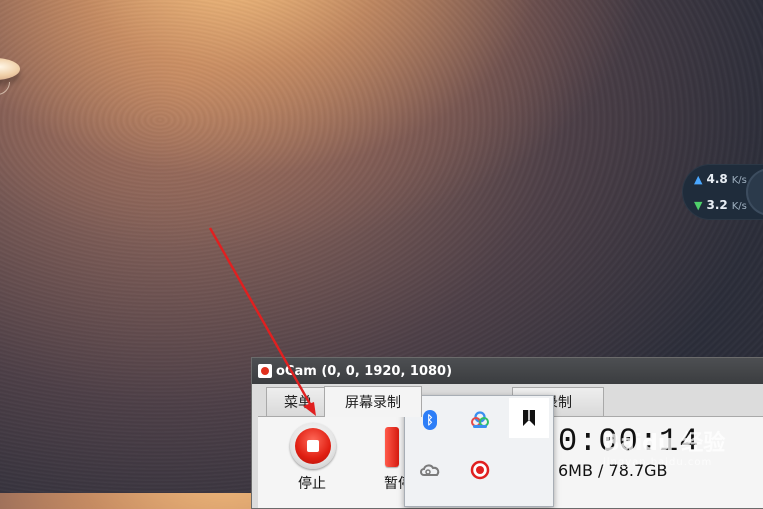  What do you see at coordinates (373, 401) in the screenshot?
I see `tab-screen-recording: 屏幕录制` at bounding box center [373, 401].